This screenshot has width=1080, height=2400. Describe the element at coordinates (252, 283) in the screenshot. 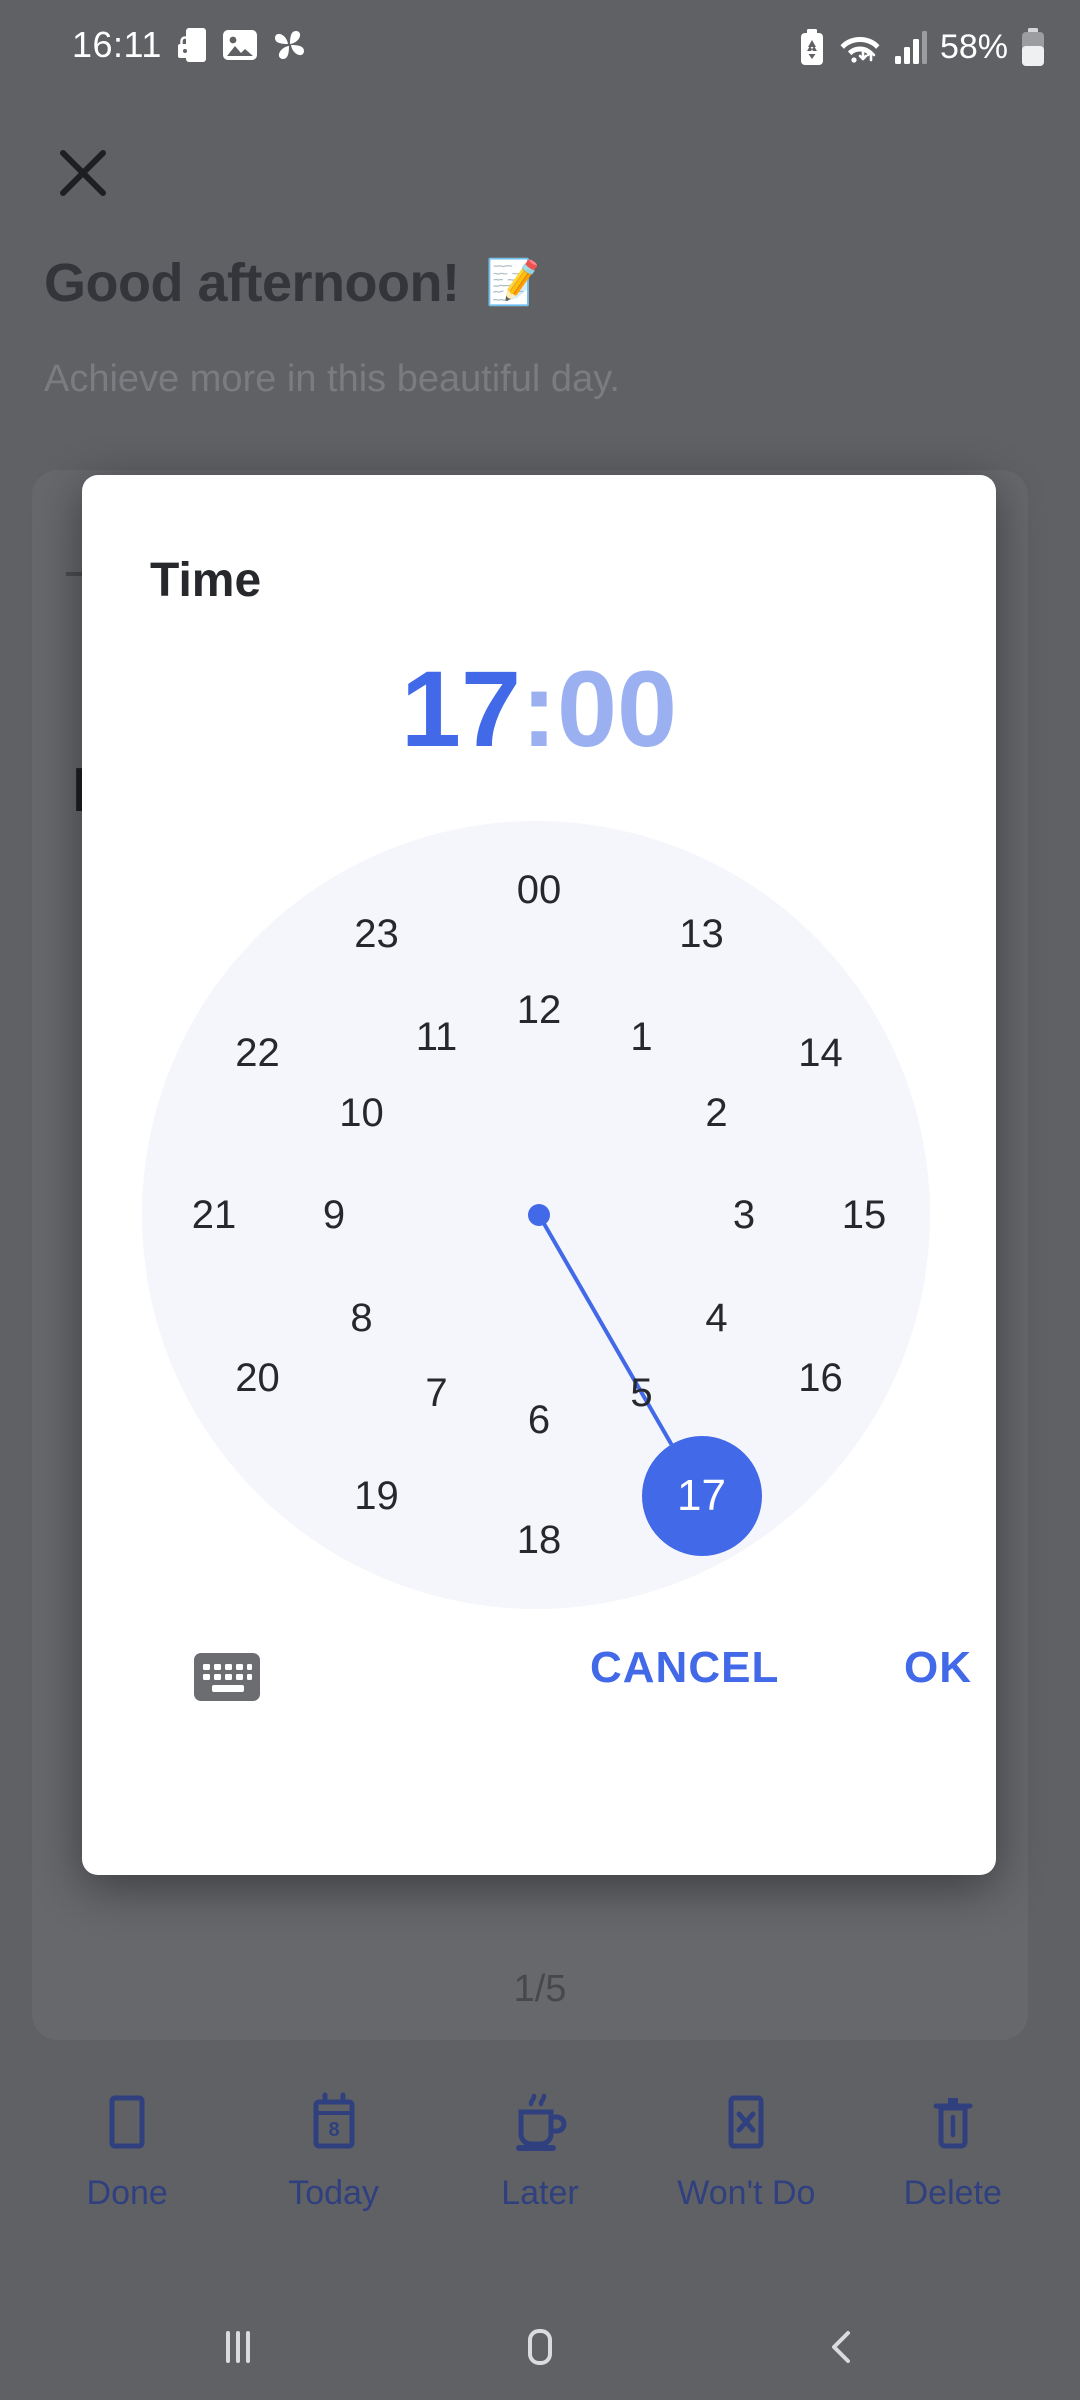

I see `greeting-text: Good afternoon!` at that location.